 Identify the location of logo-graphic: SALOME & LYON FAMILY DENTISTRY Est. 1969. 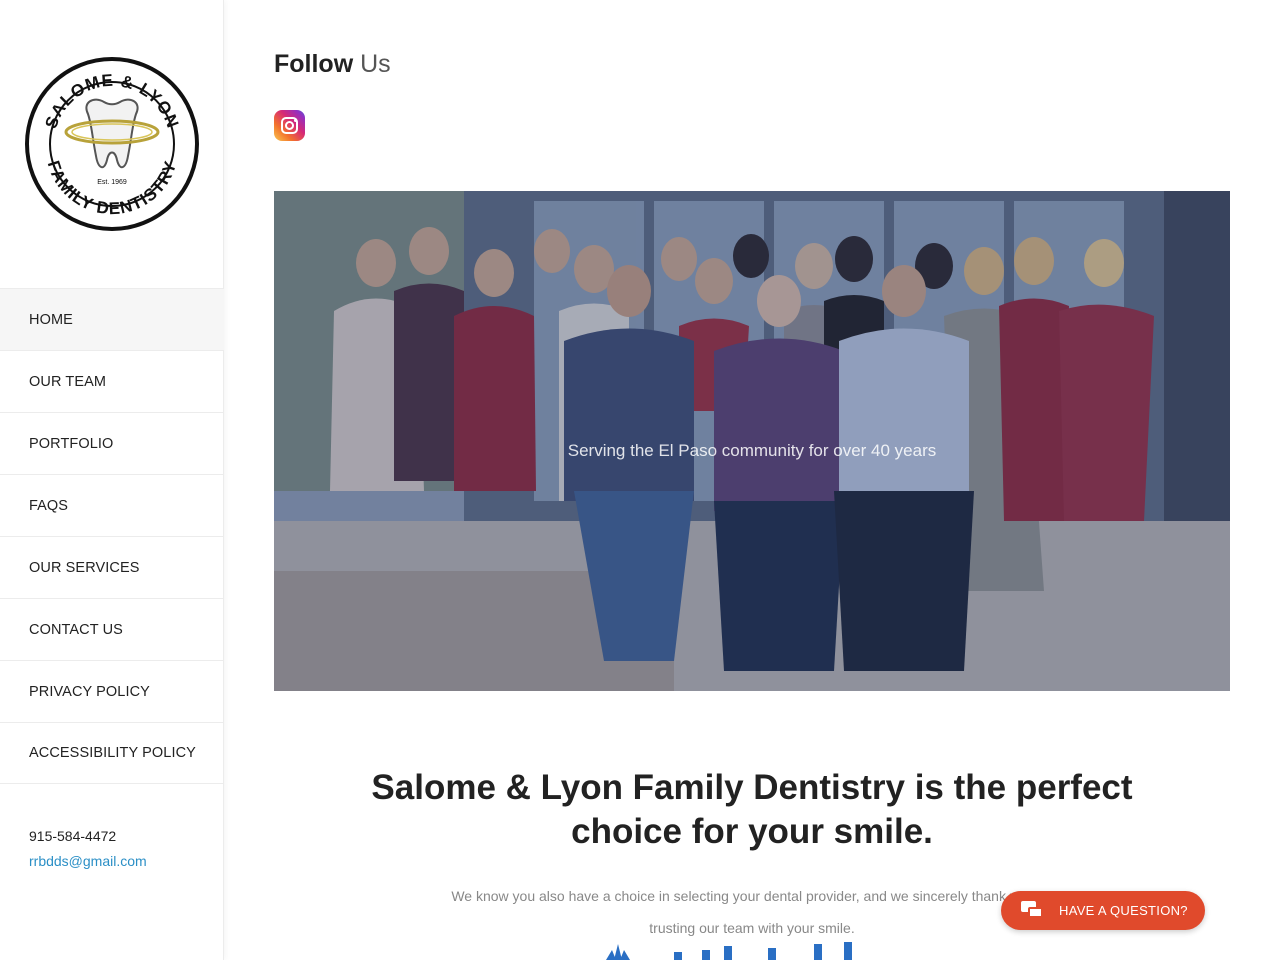
(112, 144).